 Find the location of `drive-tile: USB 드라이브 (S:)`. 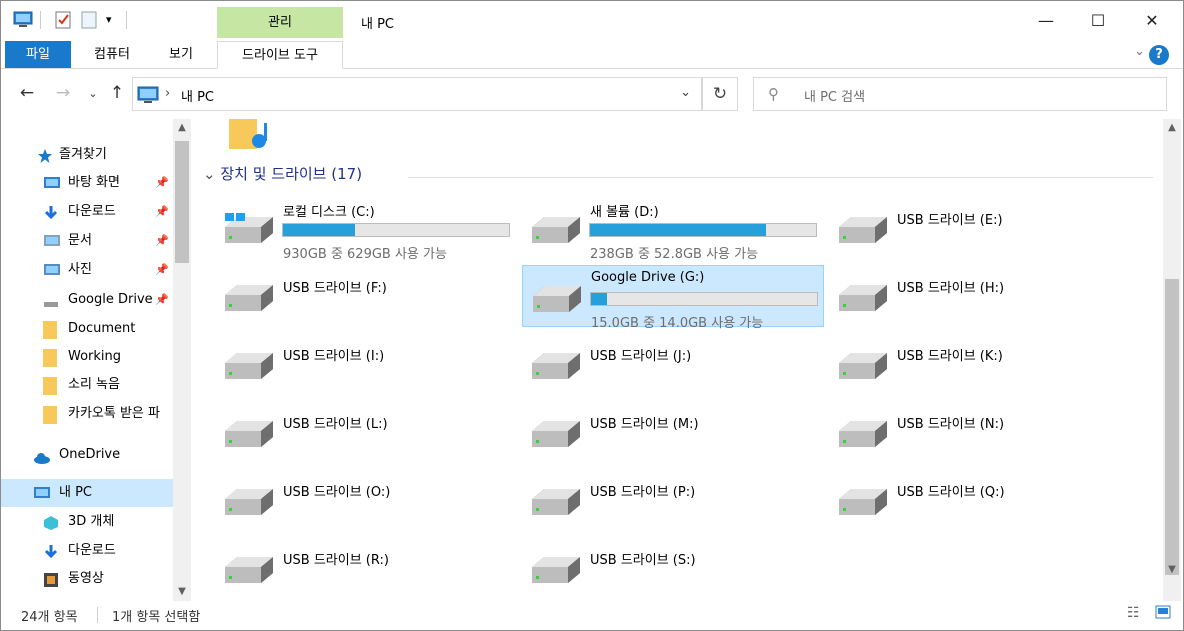

drive-tile: USB 드라이브 (S:) is located at coordinates (673, 568).